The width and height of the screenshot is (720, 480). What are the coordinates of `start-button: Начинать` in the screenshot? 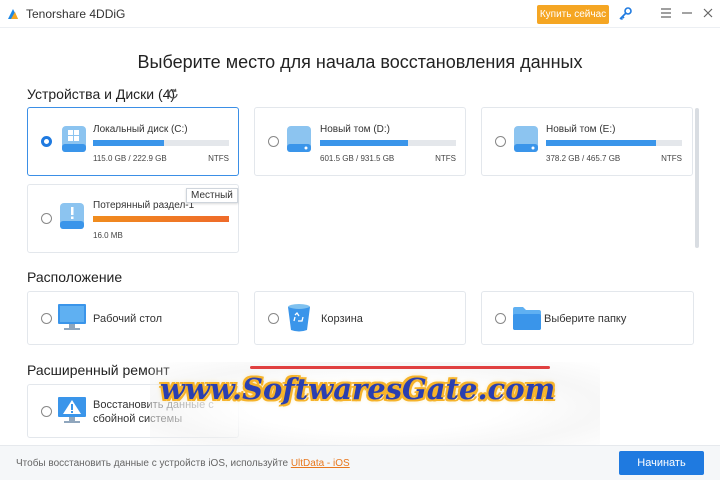 It's located at (661, 463).